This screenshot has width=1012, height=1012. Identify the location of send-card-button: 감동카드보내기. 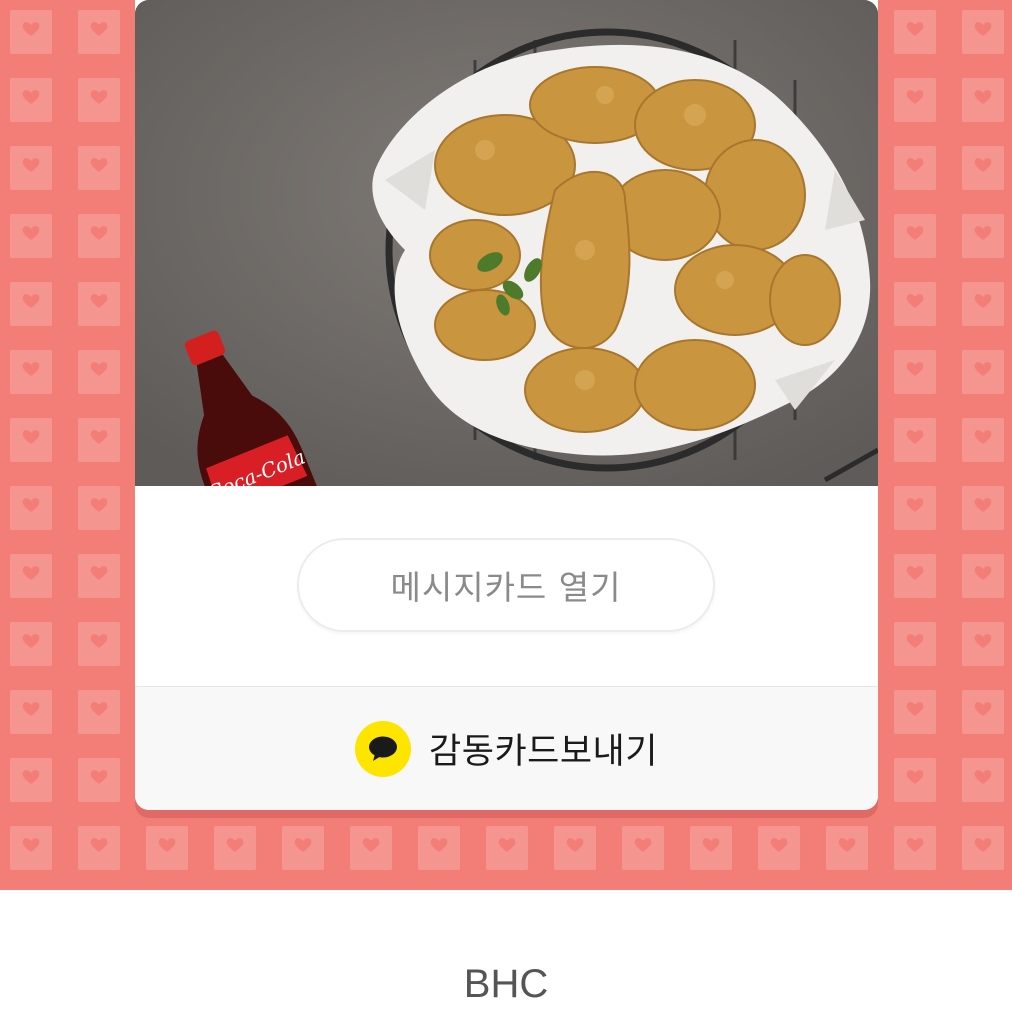
(506, 748).